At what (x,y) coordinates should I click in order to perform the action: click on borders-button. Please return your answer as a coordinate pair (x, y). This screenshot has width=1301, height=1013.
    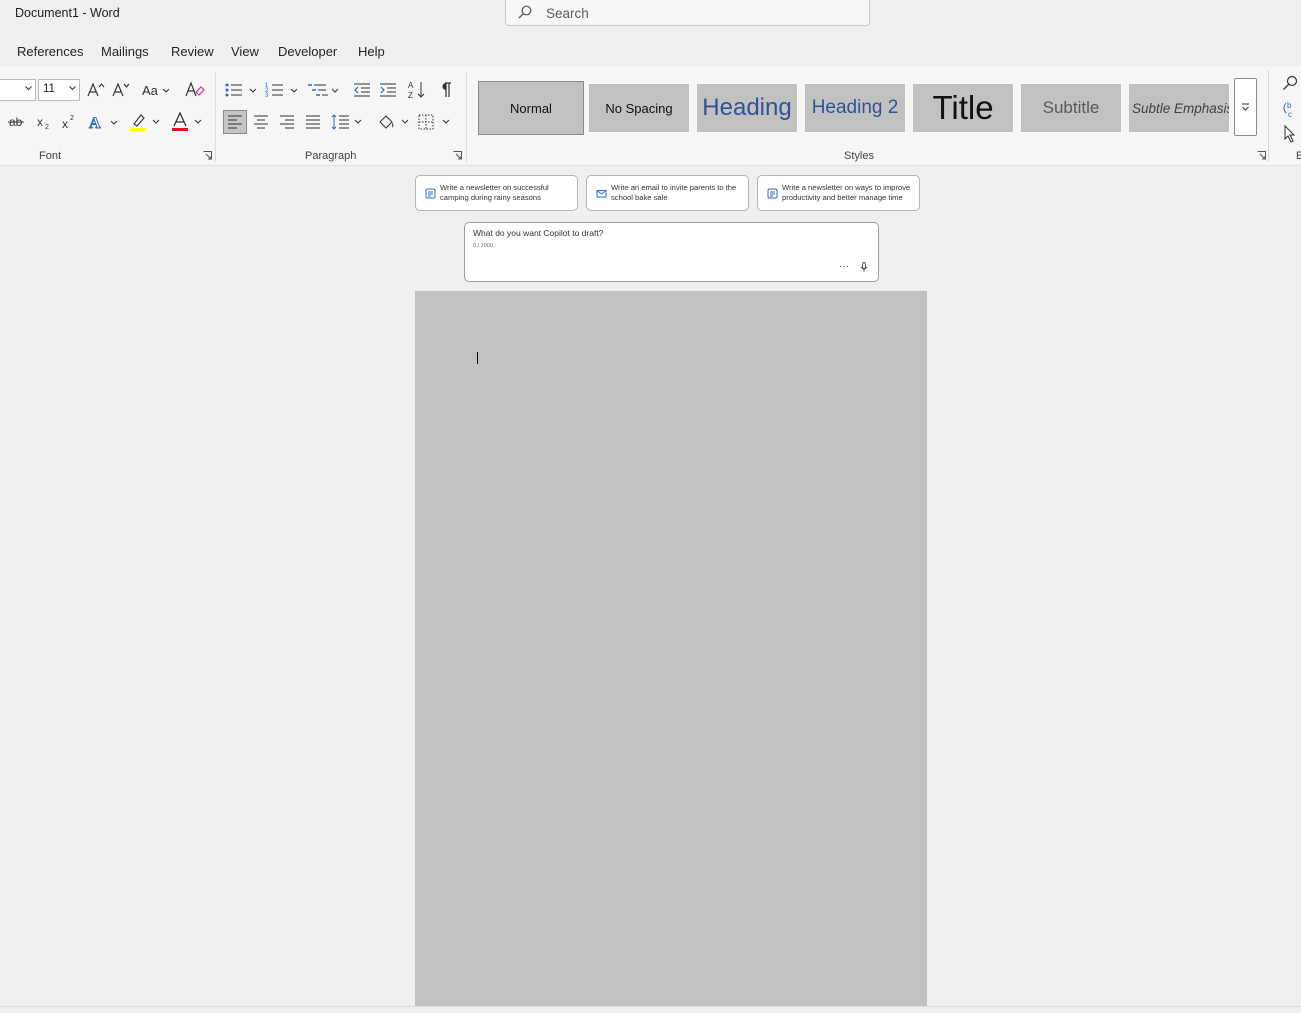
    Looking at the image, I should click on (435, 122).